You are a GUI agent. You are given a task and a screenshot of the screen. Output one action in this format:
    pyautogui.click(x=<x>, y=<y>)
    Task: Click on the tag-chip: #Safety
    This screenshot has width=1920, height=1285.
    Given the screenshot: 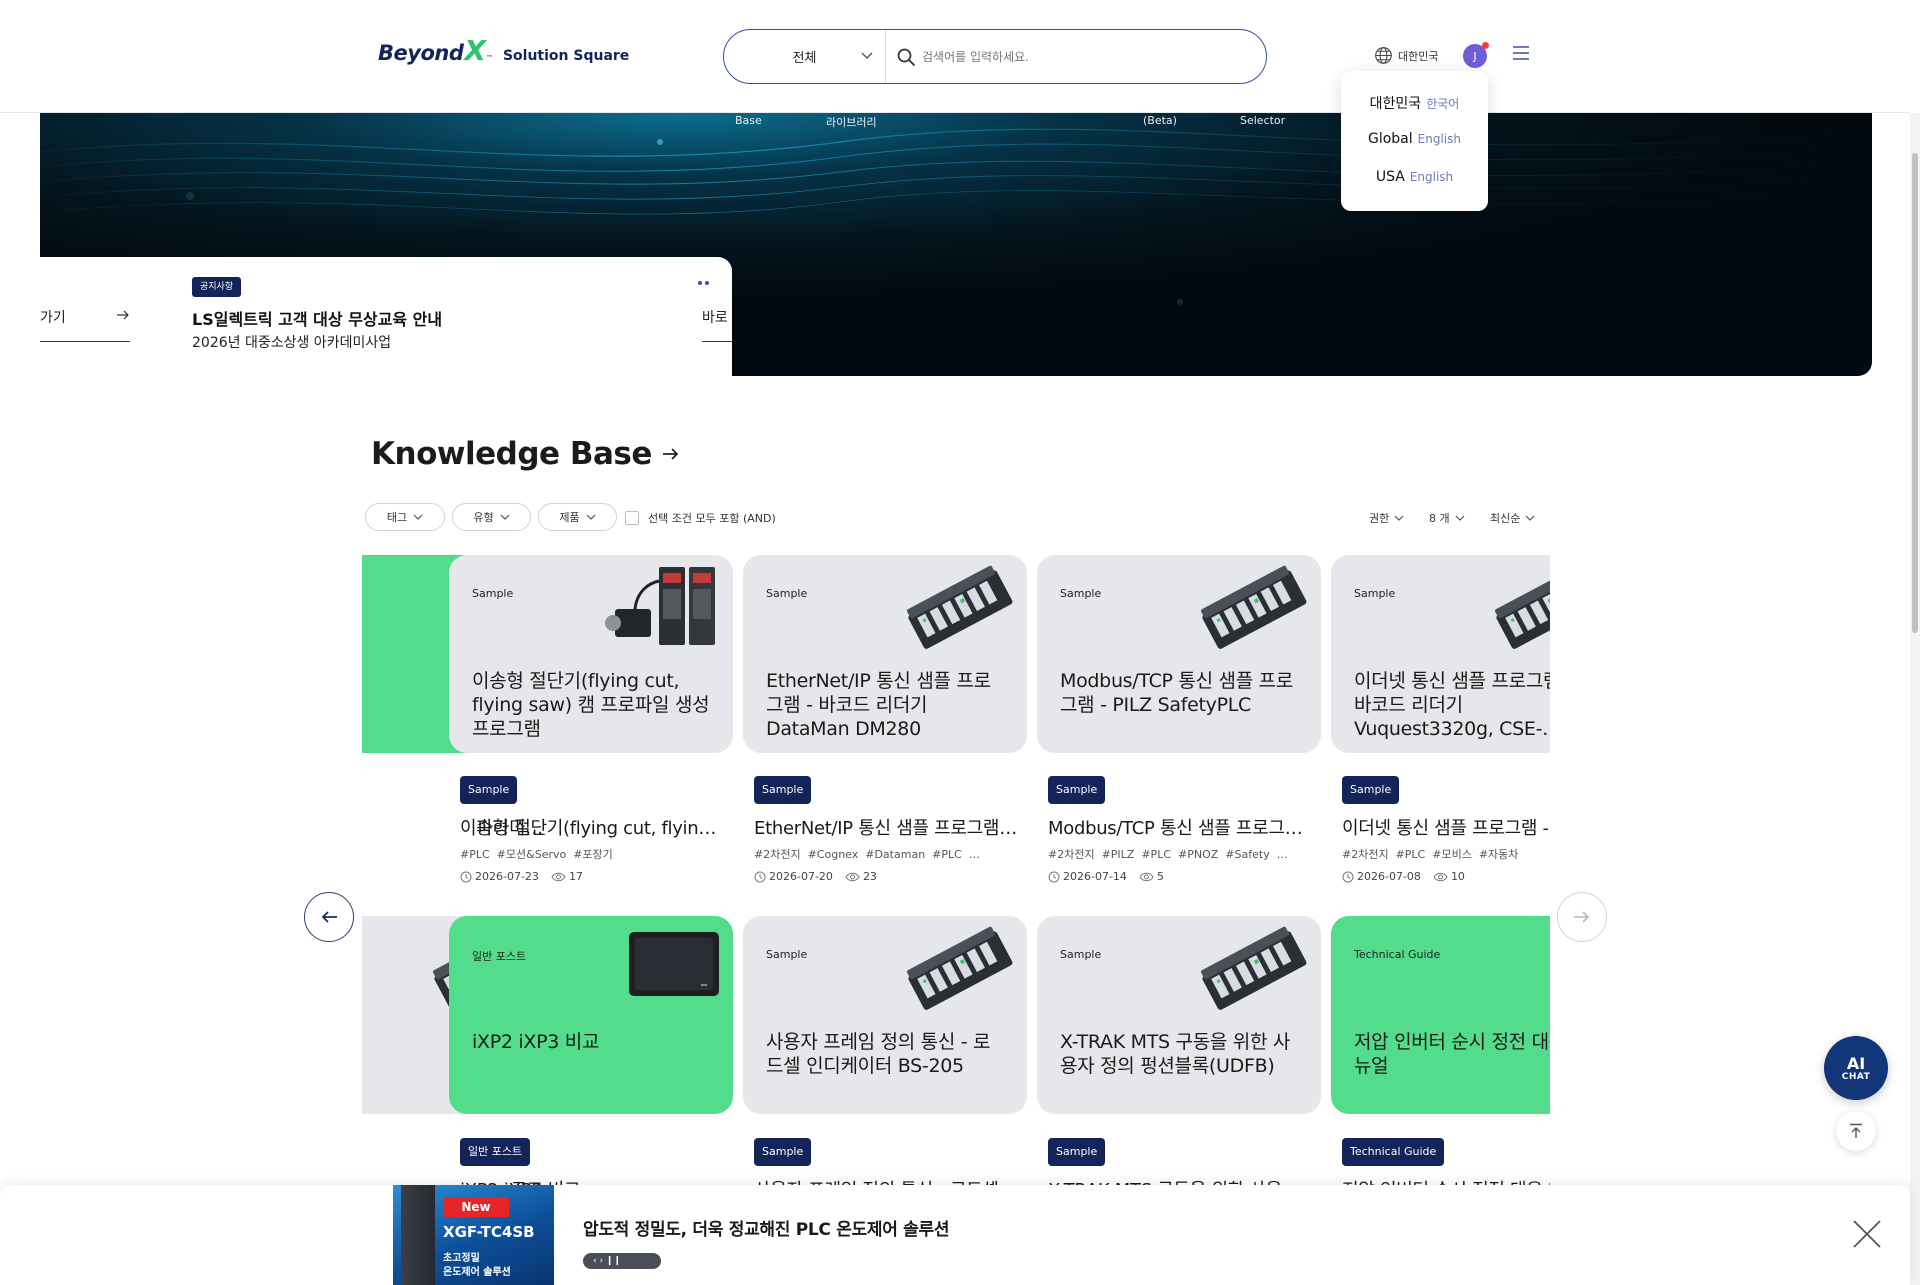 What is the action you would take?
    pyautogui.click(x=1247, y=854)
    